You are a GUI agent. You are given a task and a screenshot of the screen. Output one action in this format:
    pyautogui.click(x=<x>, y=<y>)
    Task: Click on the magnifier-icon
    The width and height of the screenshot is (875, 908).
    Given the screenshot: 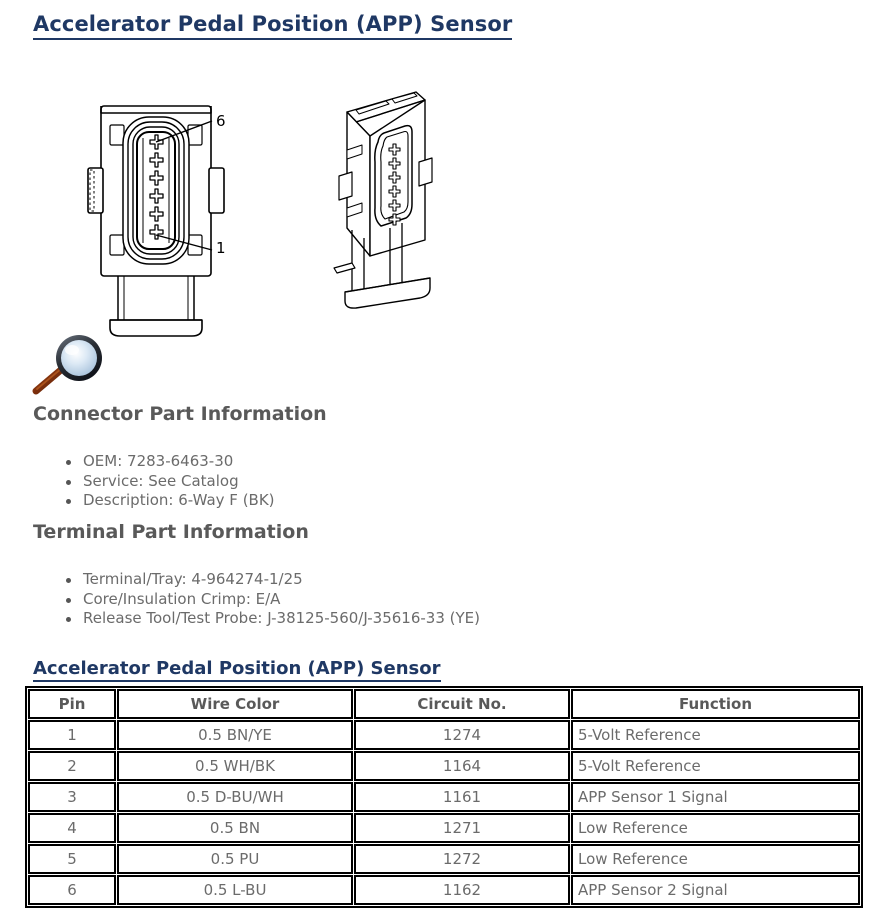 What is the action you would take?
    pyautogui.click(x=71, y=364)
    